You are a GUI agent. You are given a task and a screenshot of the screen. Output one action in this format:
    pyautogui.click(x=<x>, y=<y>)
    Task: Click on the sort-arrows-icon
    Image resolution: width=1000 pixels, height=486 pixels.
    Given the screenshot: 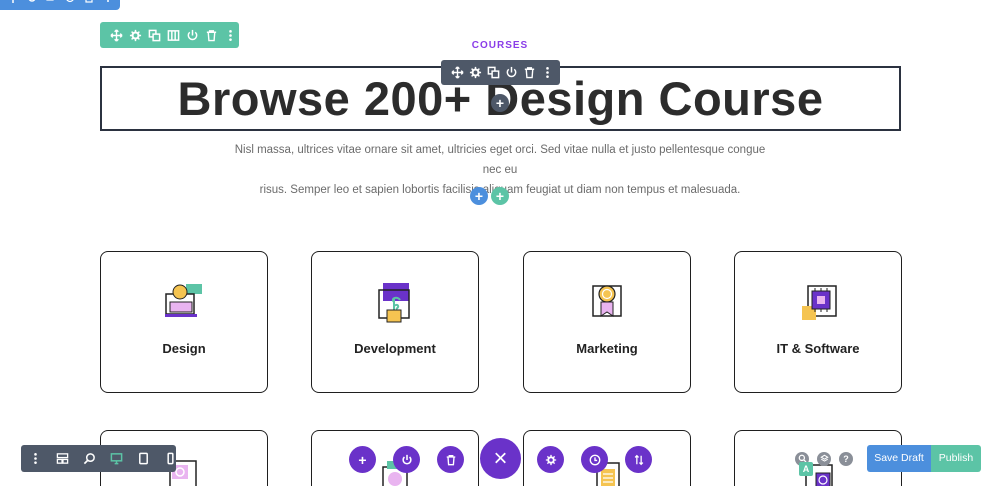 What is the action you would take?
    pyautogui.click(x=638, y=459)
    